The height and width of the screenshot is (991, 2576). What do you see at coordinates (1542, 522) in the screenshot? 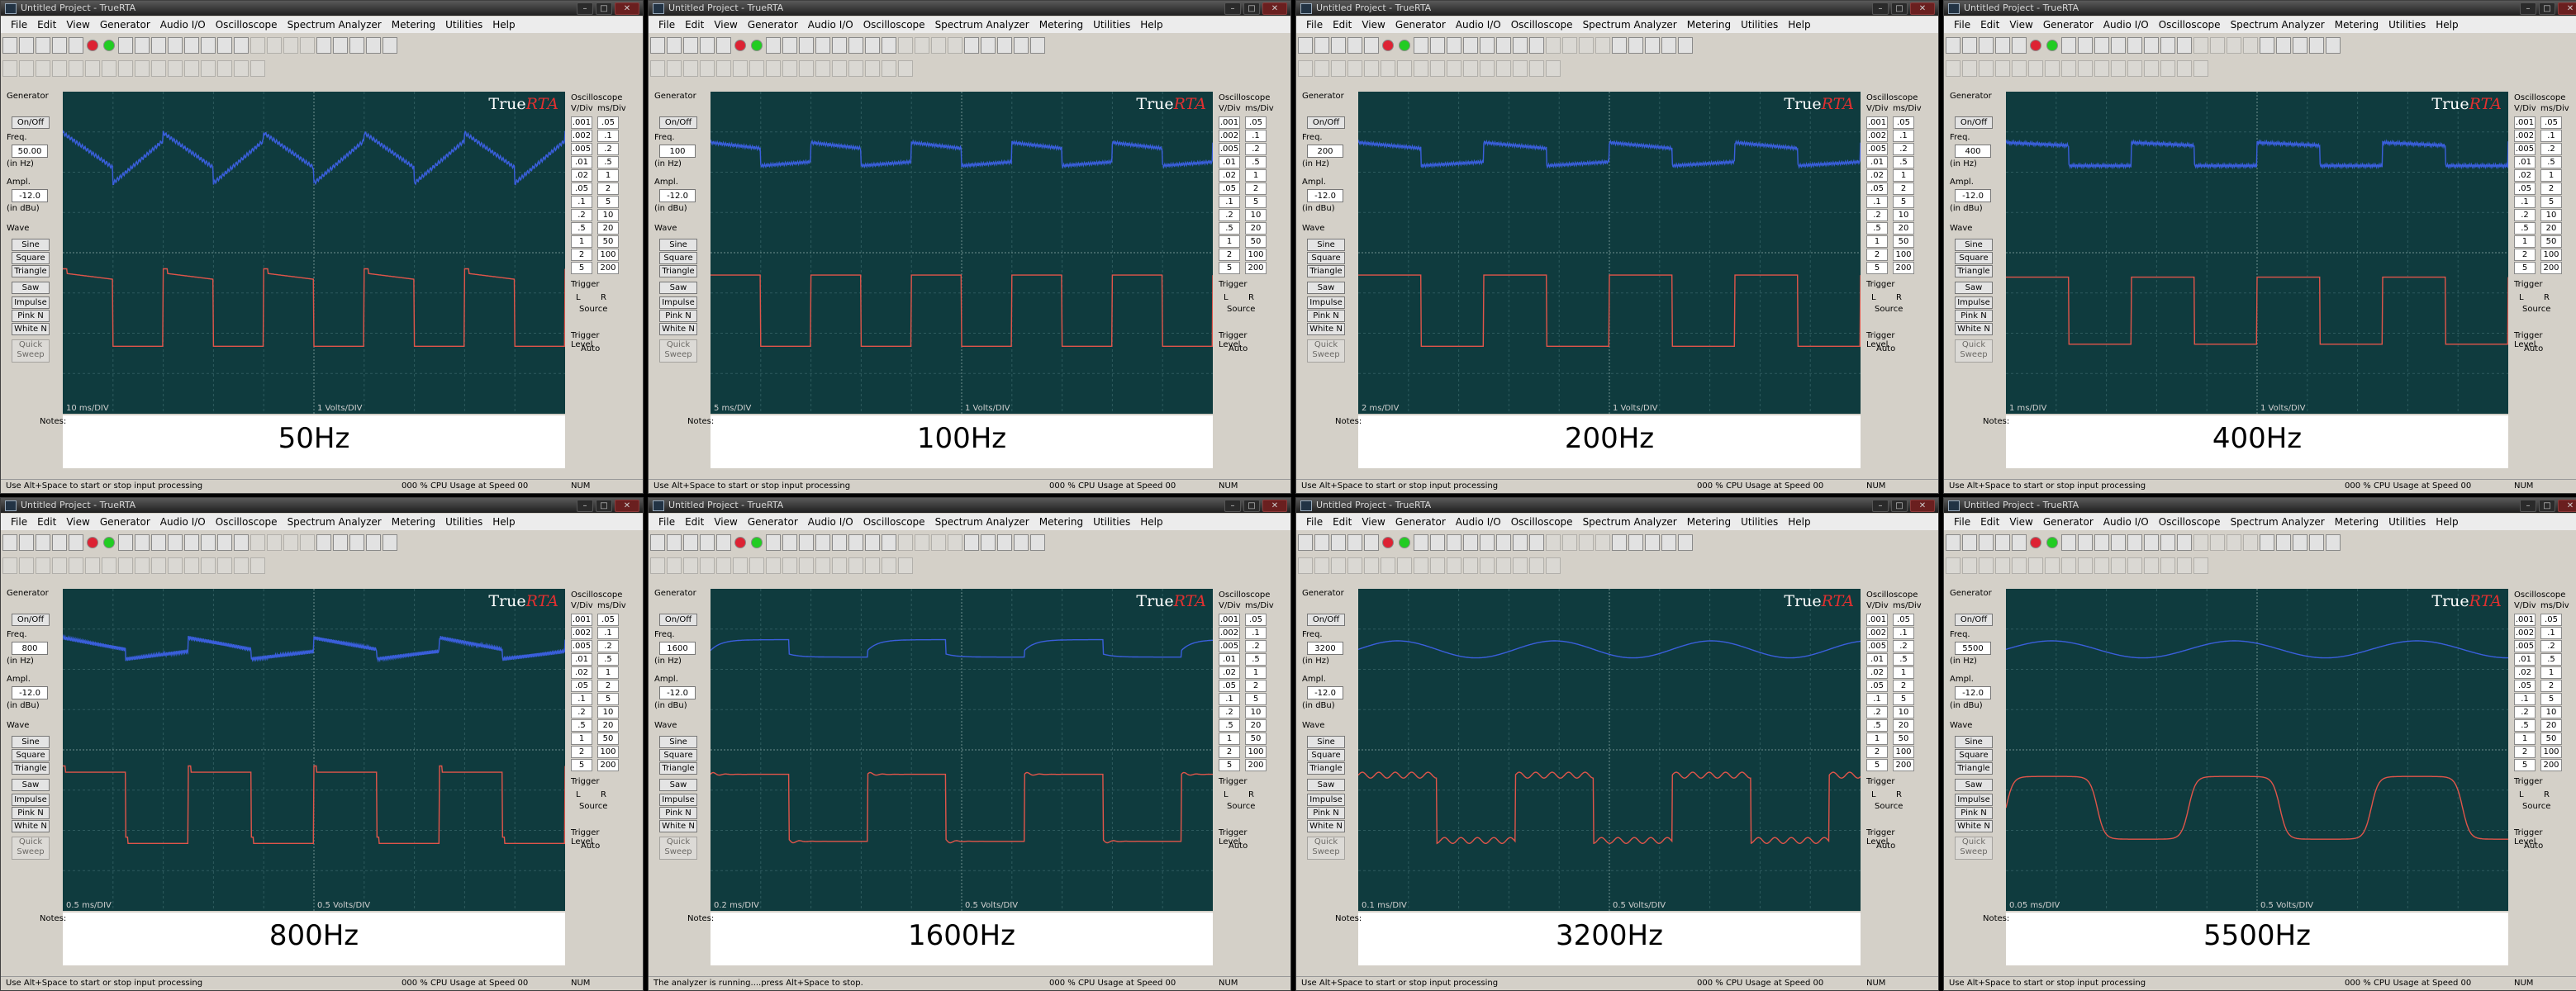
I see `menu-oscilloscope: Oscilloscope` at bounding box center [1542, 522].